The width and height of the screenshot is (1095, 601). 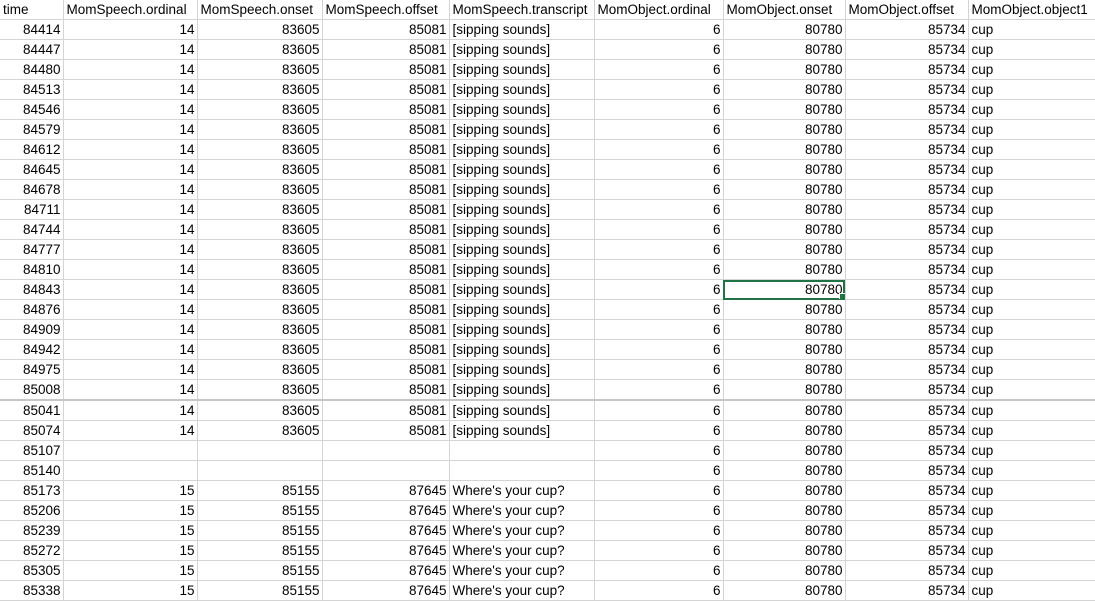 I want to click on fill-handle, so click(x=841, y=296).